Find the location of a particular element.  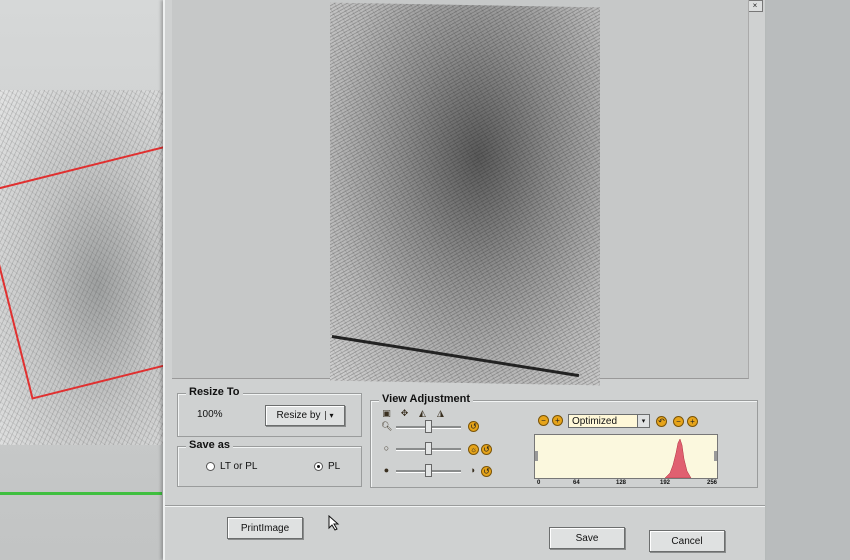

contrast-slider-thumb is located at coordinates (428, 470).